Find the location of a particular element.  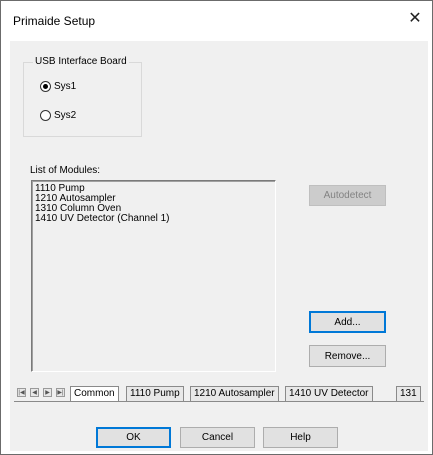

radio-sys1: Sys1 is located at coordinates (58, 86).